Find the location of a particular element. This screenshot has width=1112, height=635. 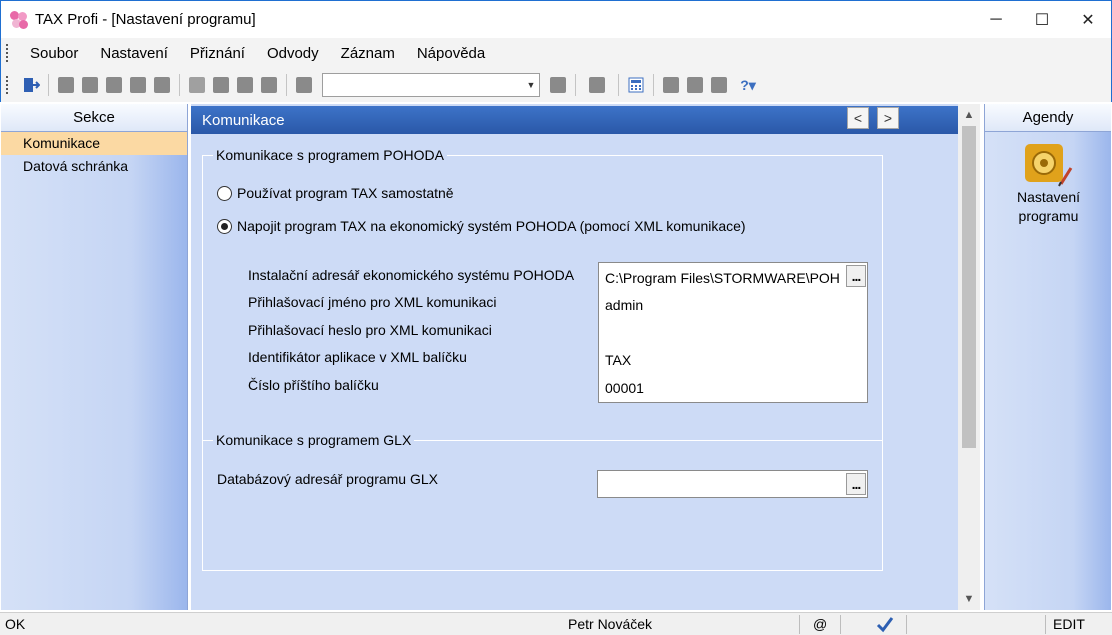

maximize-button: ☐ is located at coordinates (1042, 20).